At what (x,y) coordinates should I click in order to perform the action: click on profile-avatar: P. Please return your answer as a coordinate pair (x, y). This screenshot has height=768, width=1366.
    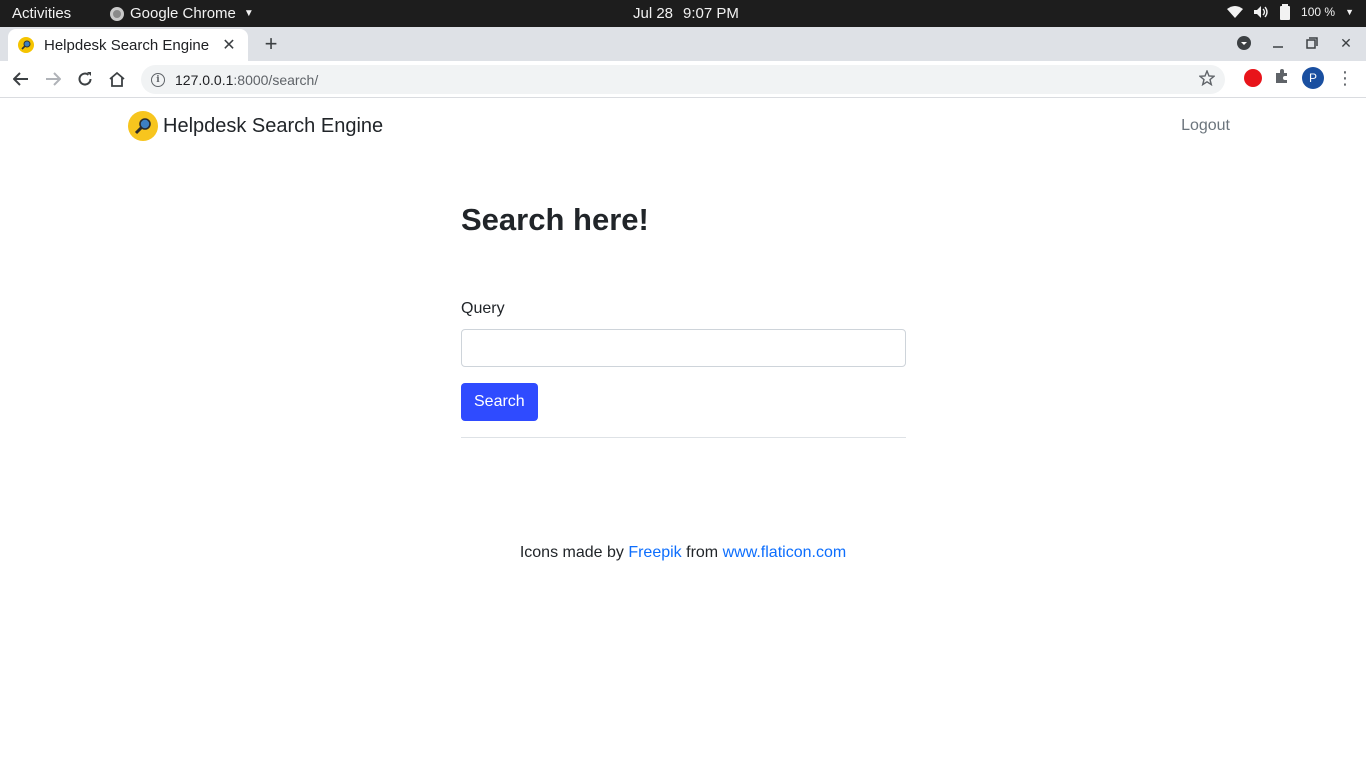
    Looking at the image, I should click on (1313, 78).